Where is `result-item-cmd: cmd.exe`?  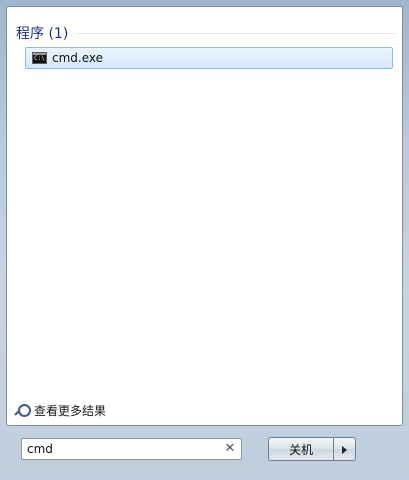 result-item-cmd: cmd.exe is located at coordinates (209, 58).